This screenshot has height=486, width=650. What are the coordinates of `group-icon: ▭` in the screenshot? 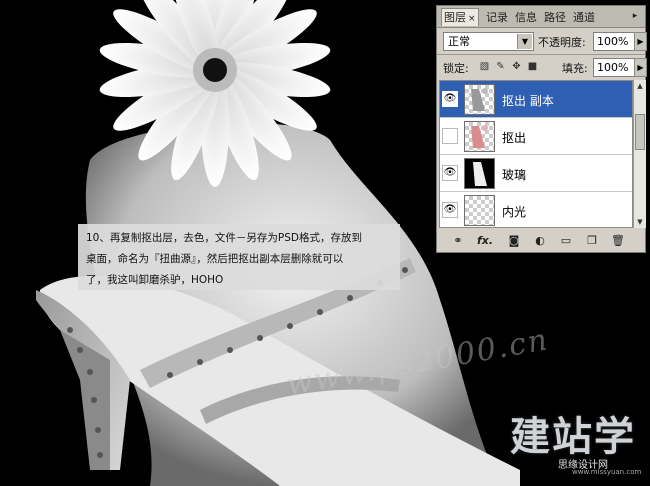 It's located at (566, 241).